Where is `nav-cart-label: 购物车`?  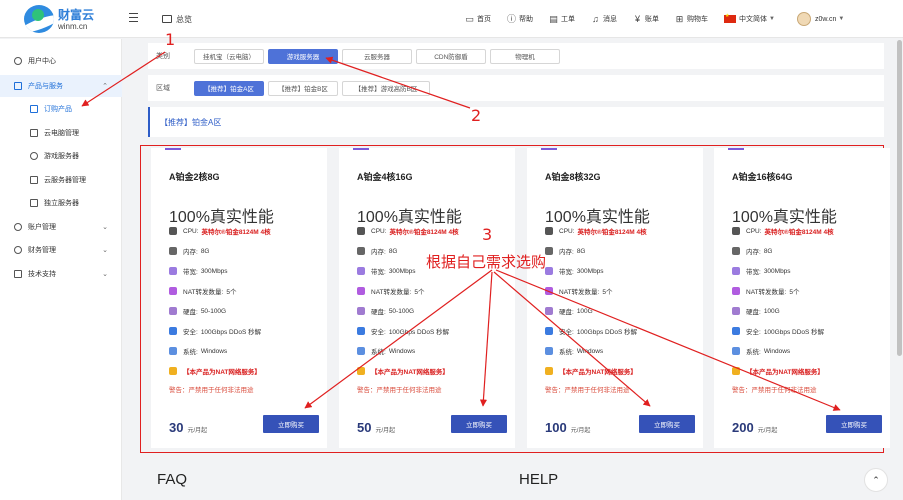
nav-cart-label: 购物车 is located at coordinates (697, 19).